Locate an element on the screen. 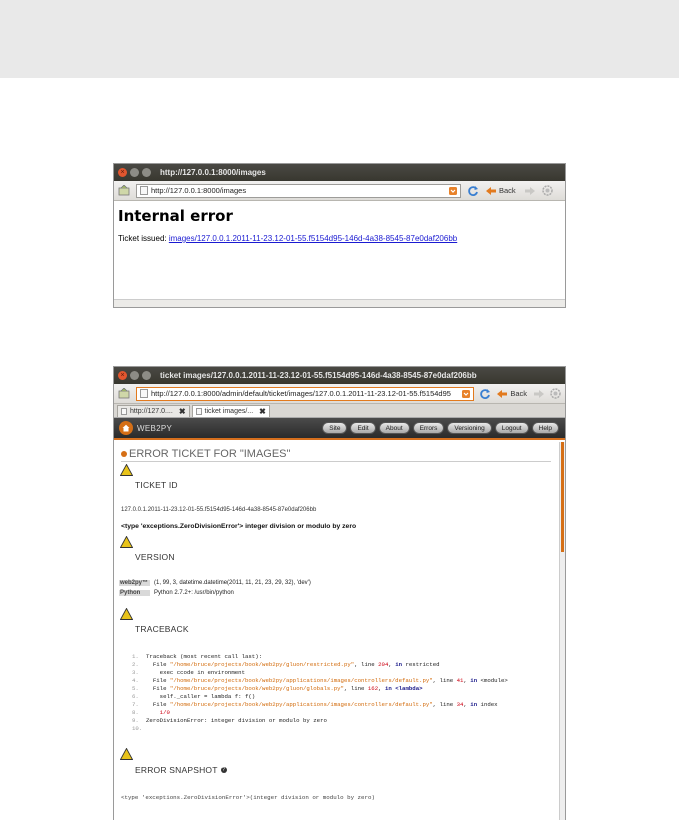  url-text: http://127.0.0.1:8000/images is located at coordinates (199, 190).